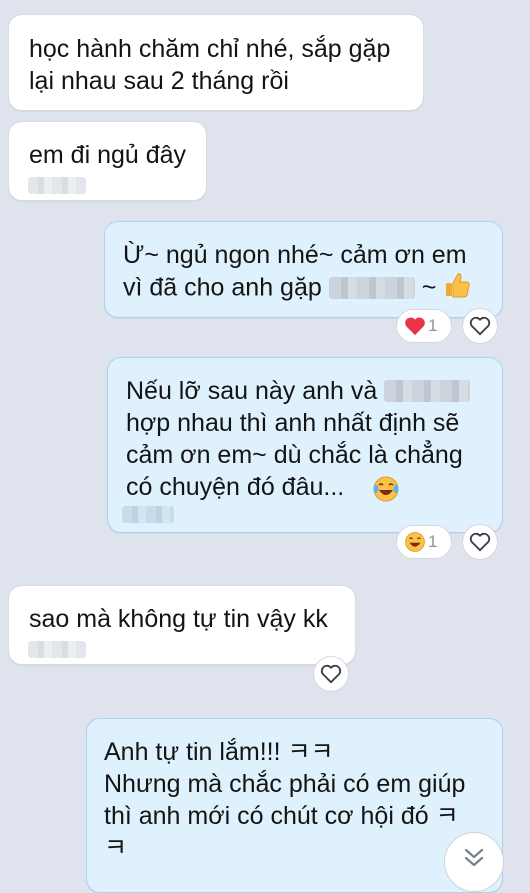  I want to click on message-line: Nếu lỡ sau này anh và, so click(314, 391).